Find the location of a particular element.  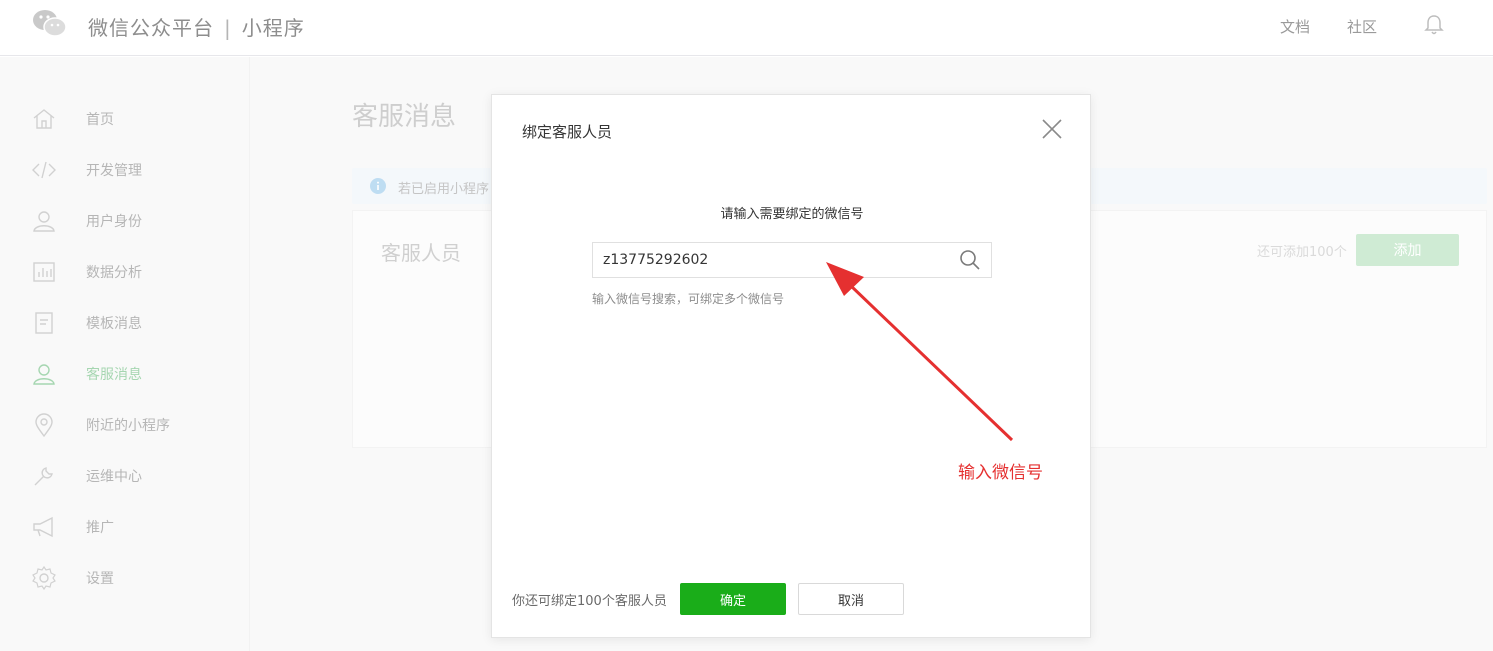

dialog-title: 绑定客服人员 is located at coordinates (567, 132).